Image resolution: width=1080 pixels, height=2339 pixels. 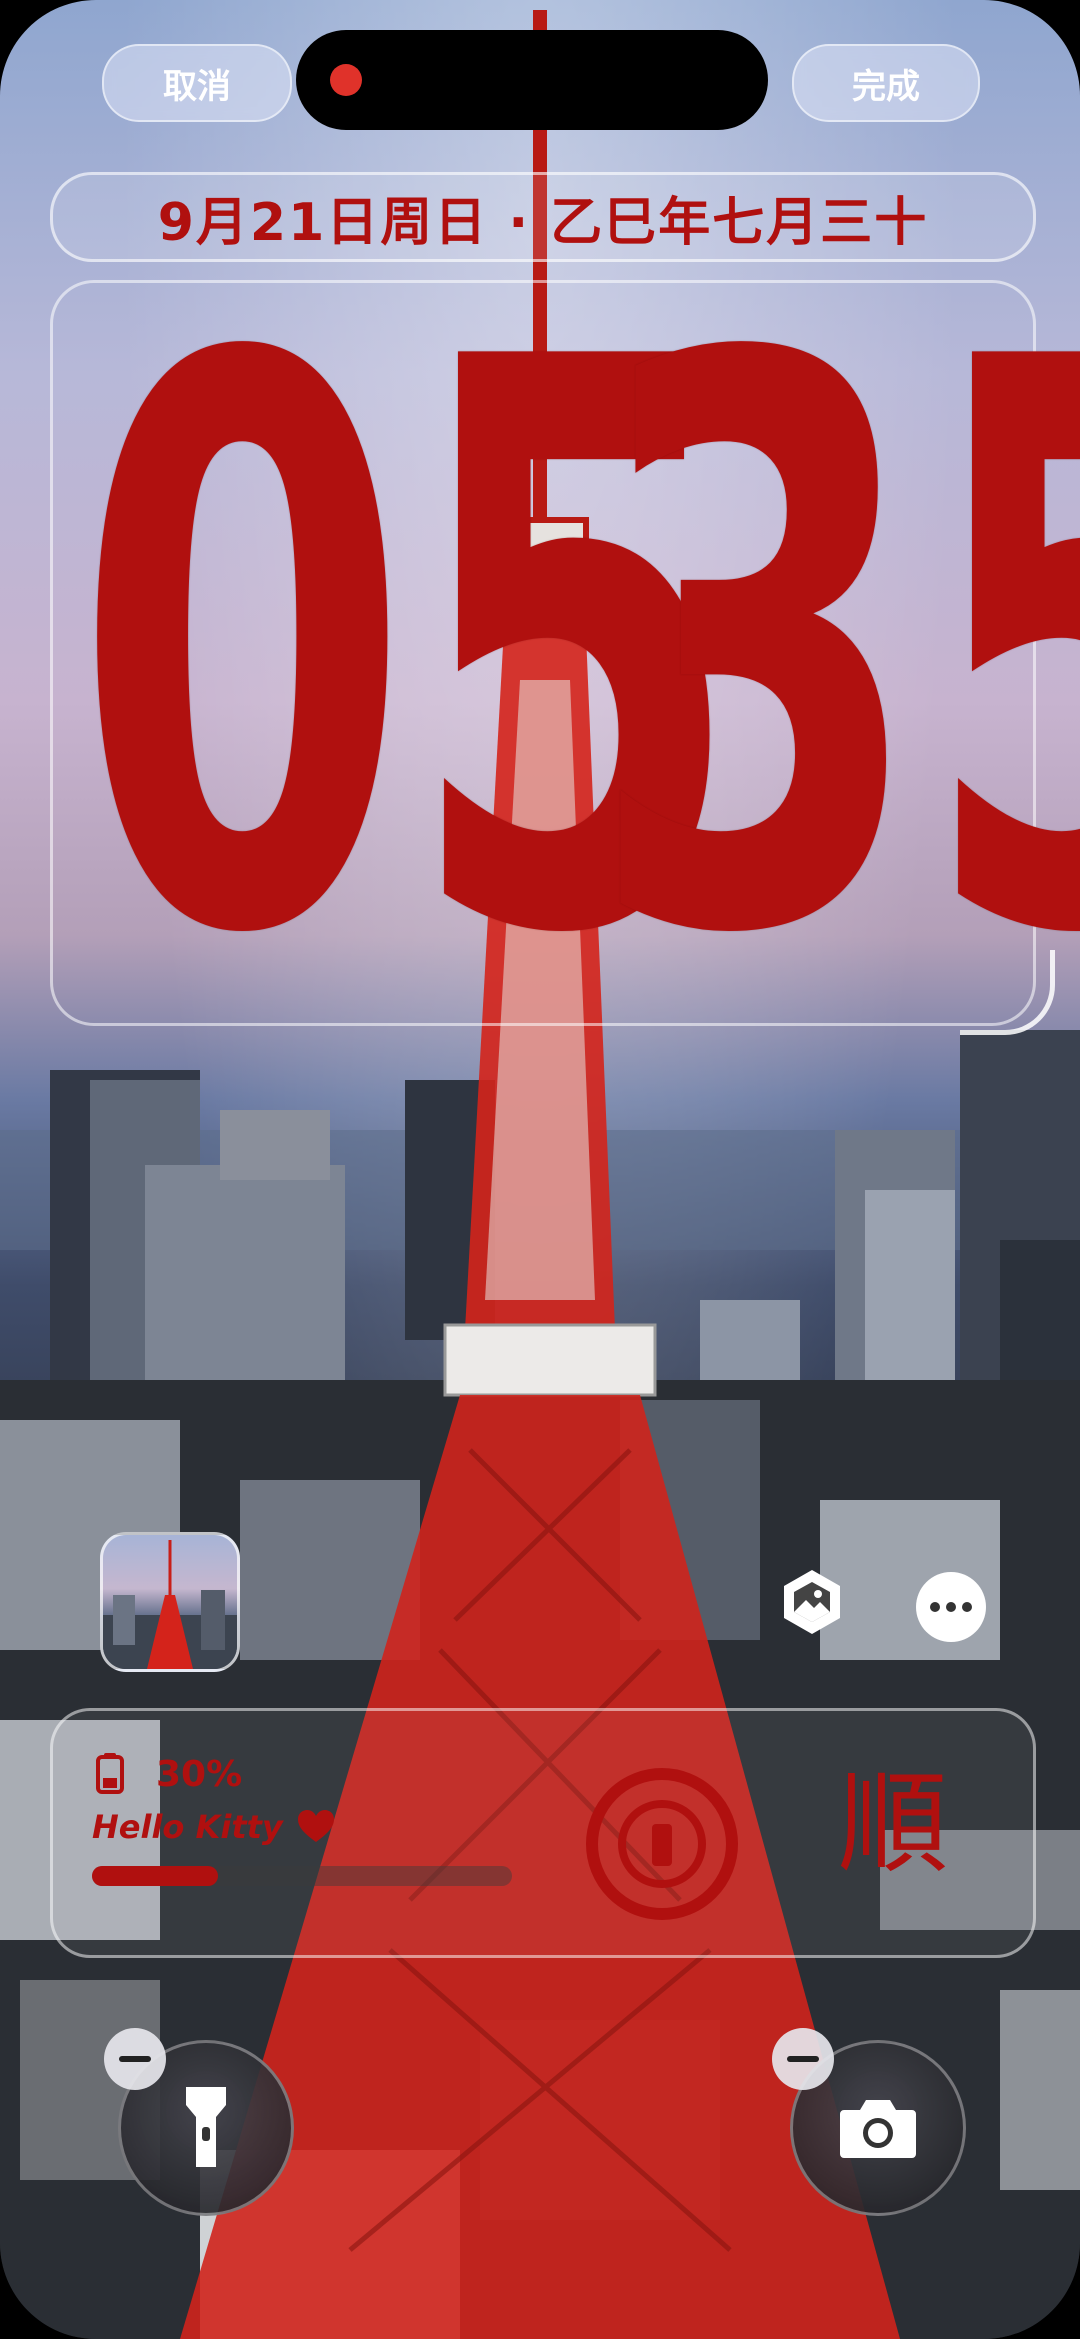 I want to click on more-icon, so click(x=951, y=1607).